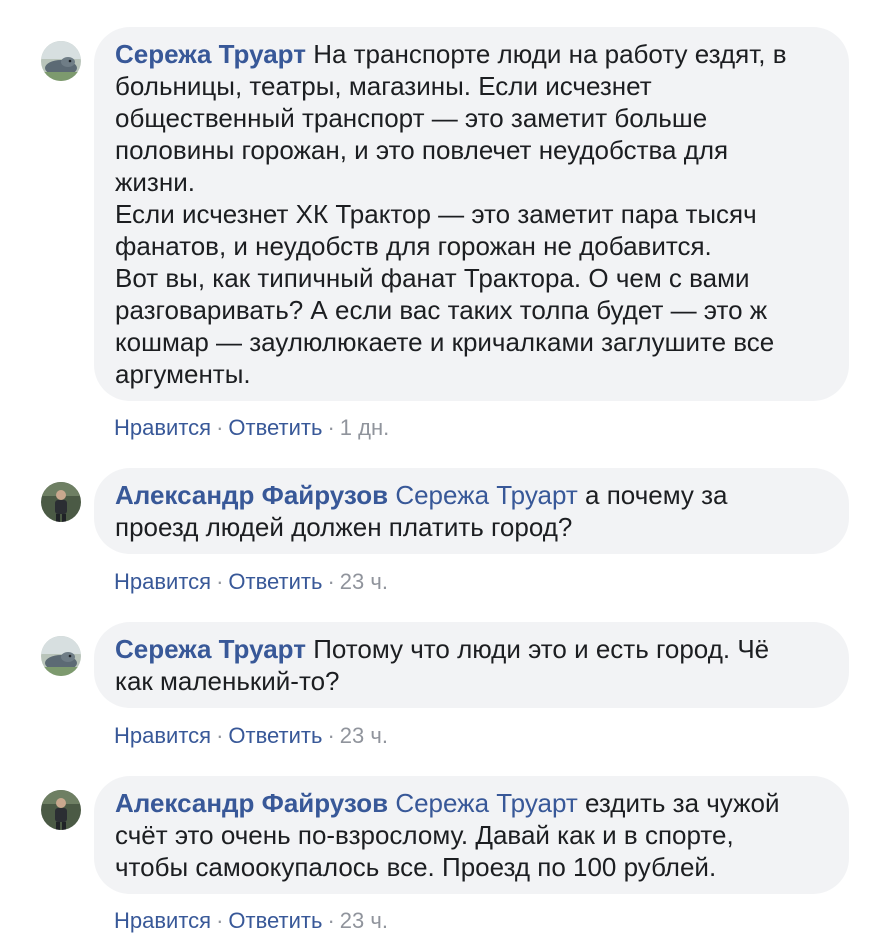 Image resolution: width=890 pixels, height=952 pixels. What do you see at coordinates (227, 681) in the screenshot?
I see `comment-text-line: как маленький-то?` at bounding box center [227, 681].